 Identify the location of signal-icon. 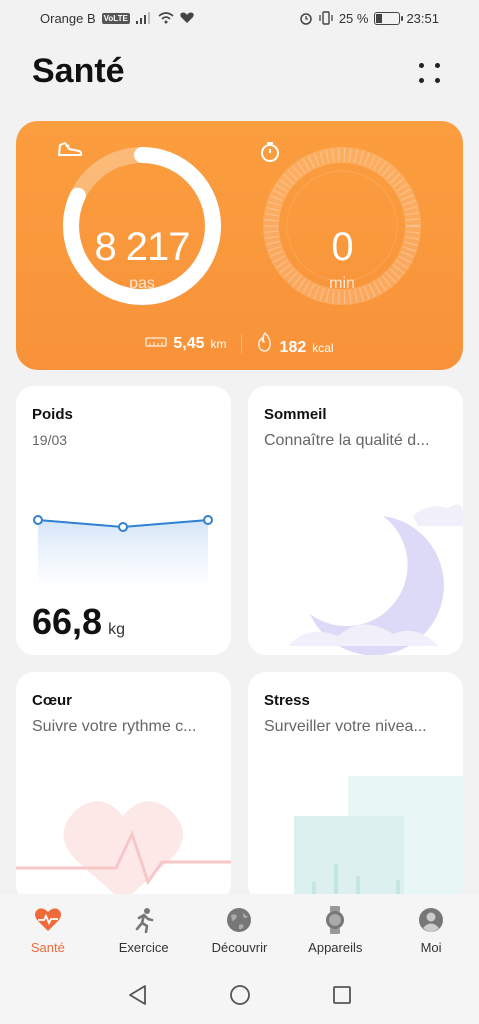
(142, 18).